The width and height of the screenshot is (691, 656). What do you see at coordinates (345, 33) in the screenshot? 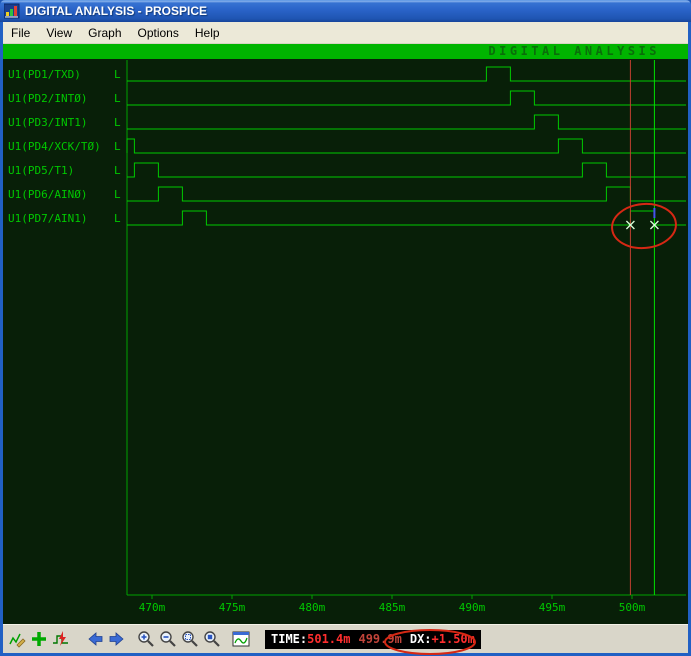
I see `menu-bar: File View Graph Options Help` at bounding box center [345, 33].